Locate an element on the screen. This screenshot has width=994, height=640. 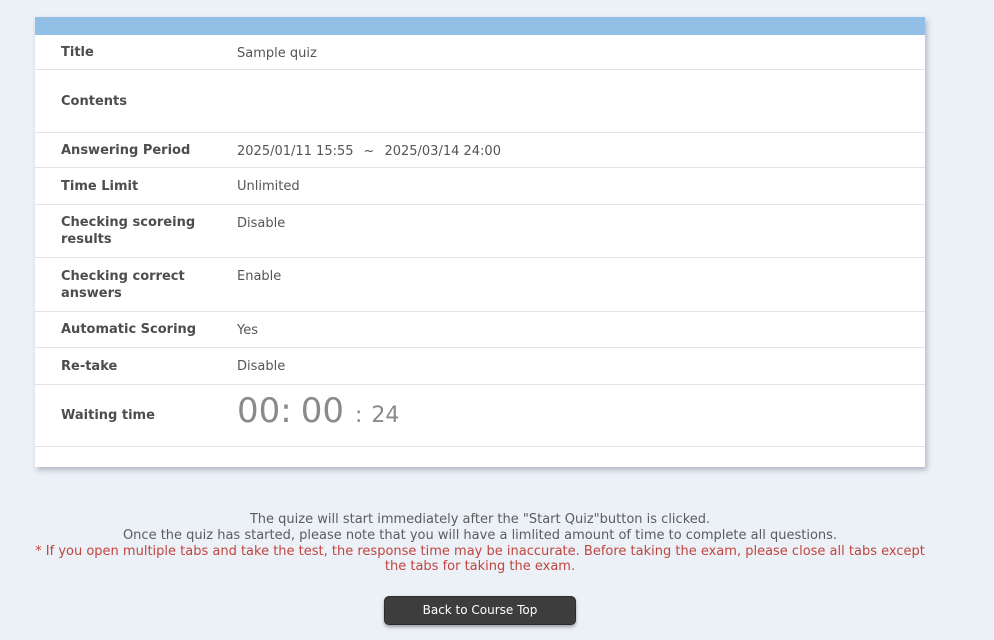
answering-period-label: Answering Period is located at coordinates (126, 150).